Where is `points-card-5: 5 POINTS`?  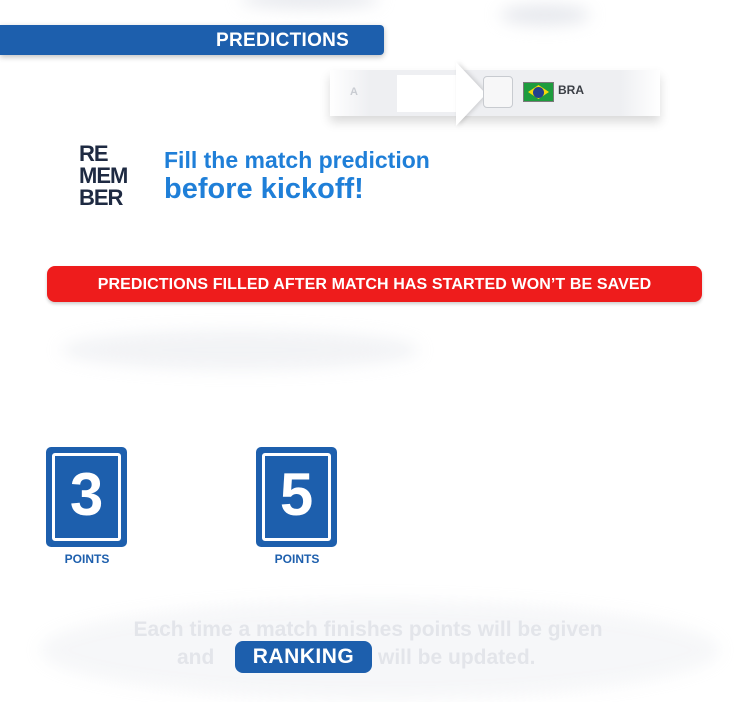
points-card-5: 5 POINTS is located at coordinates (297, 506).